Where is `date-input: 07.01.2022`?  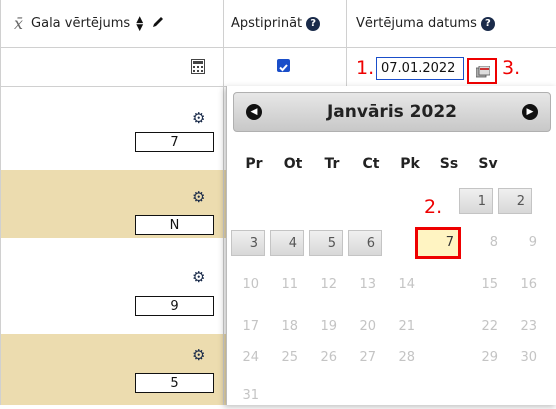
date-input: 07.01.2022 is located at coordinates (420, 68).